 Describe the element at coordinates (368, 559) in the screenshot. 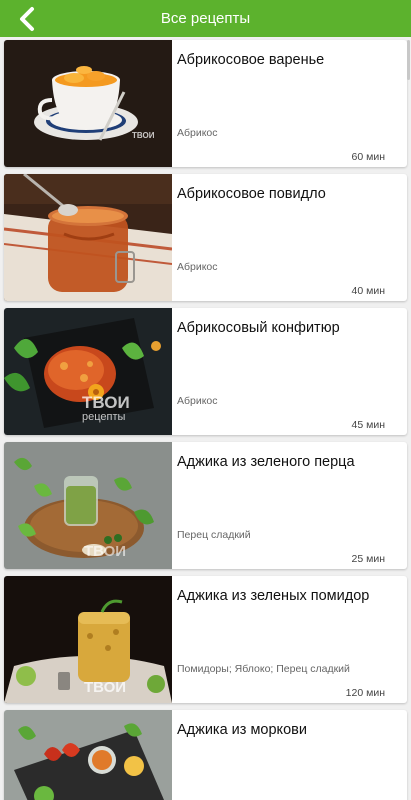

I see `recipe-time: 25 мин` at that location.